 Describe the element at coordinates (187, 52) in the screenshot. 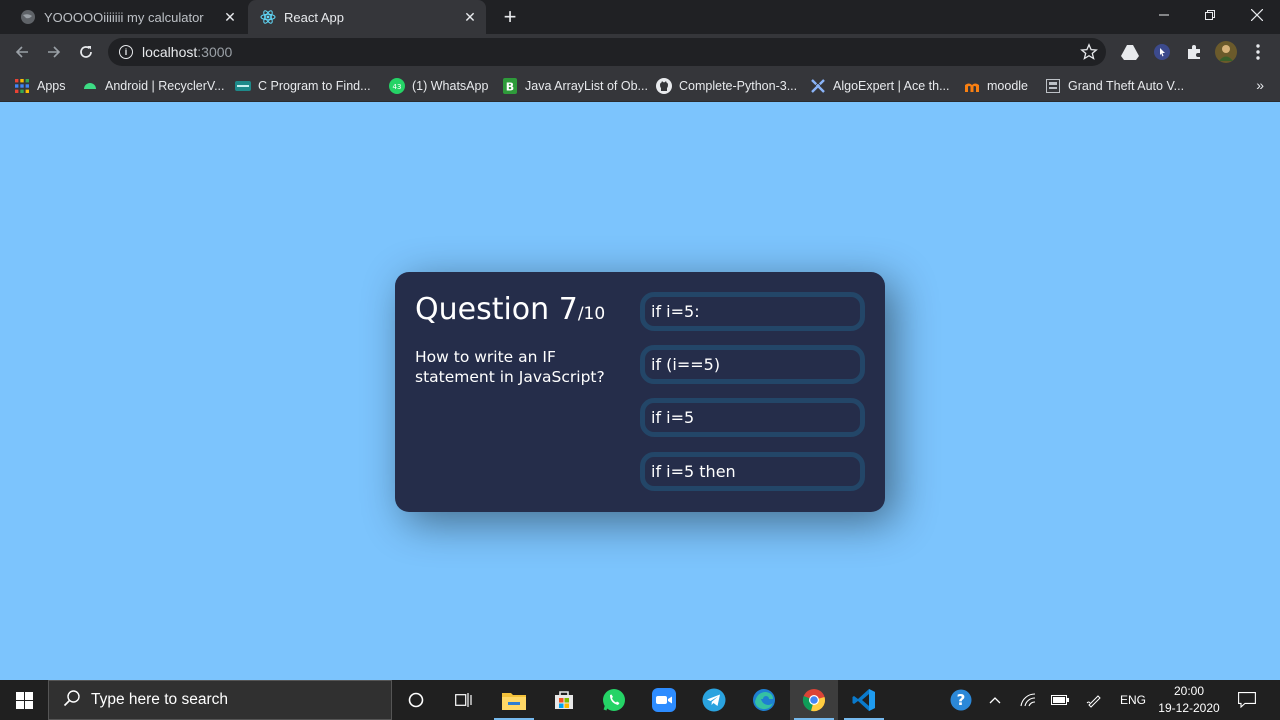

I see `address-url: localhost:3000` at that location.